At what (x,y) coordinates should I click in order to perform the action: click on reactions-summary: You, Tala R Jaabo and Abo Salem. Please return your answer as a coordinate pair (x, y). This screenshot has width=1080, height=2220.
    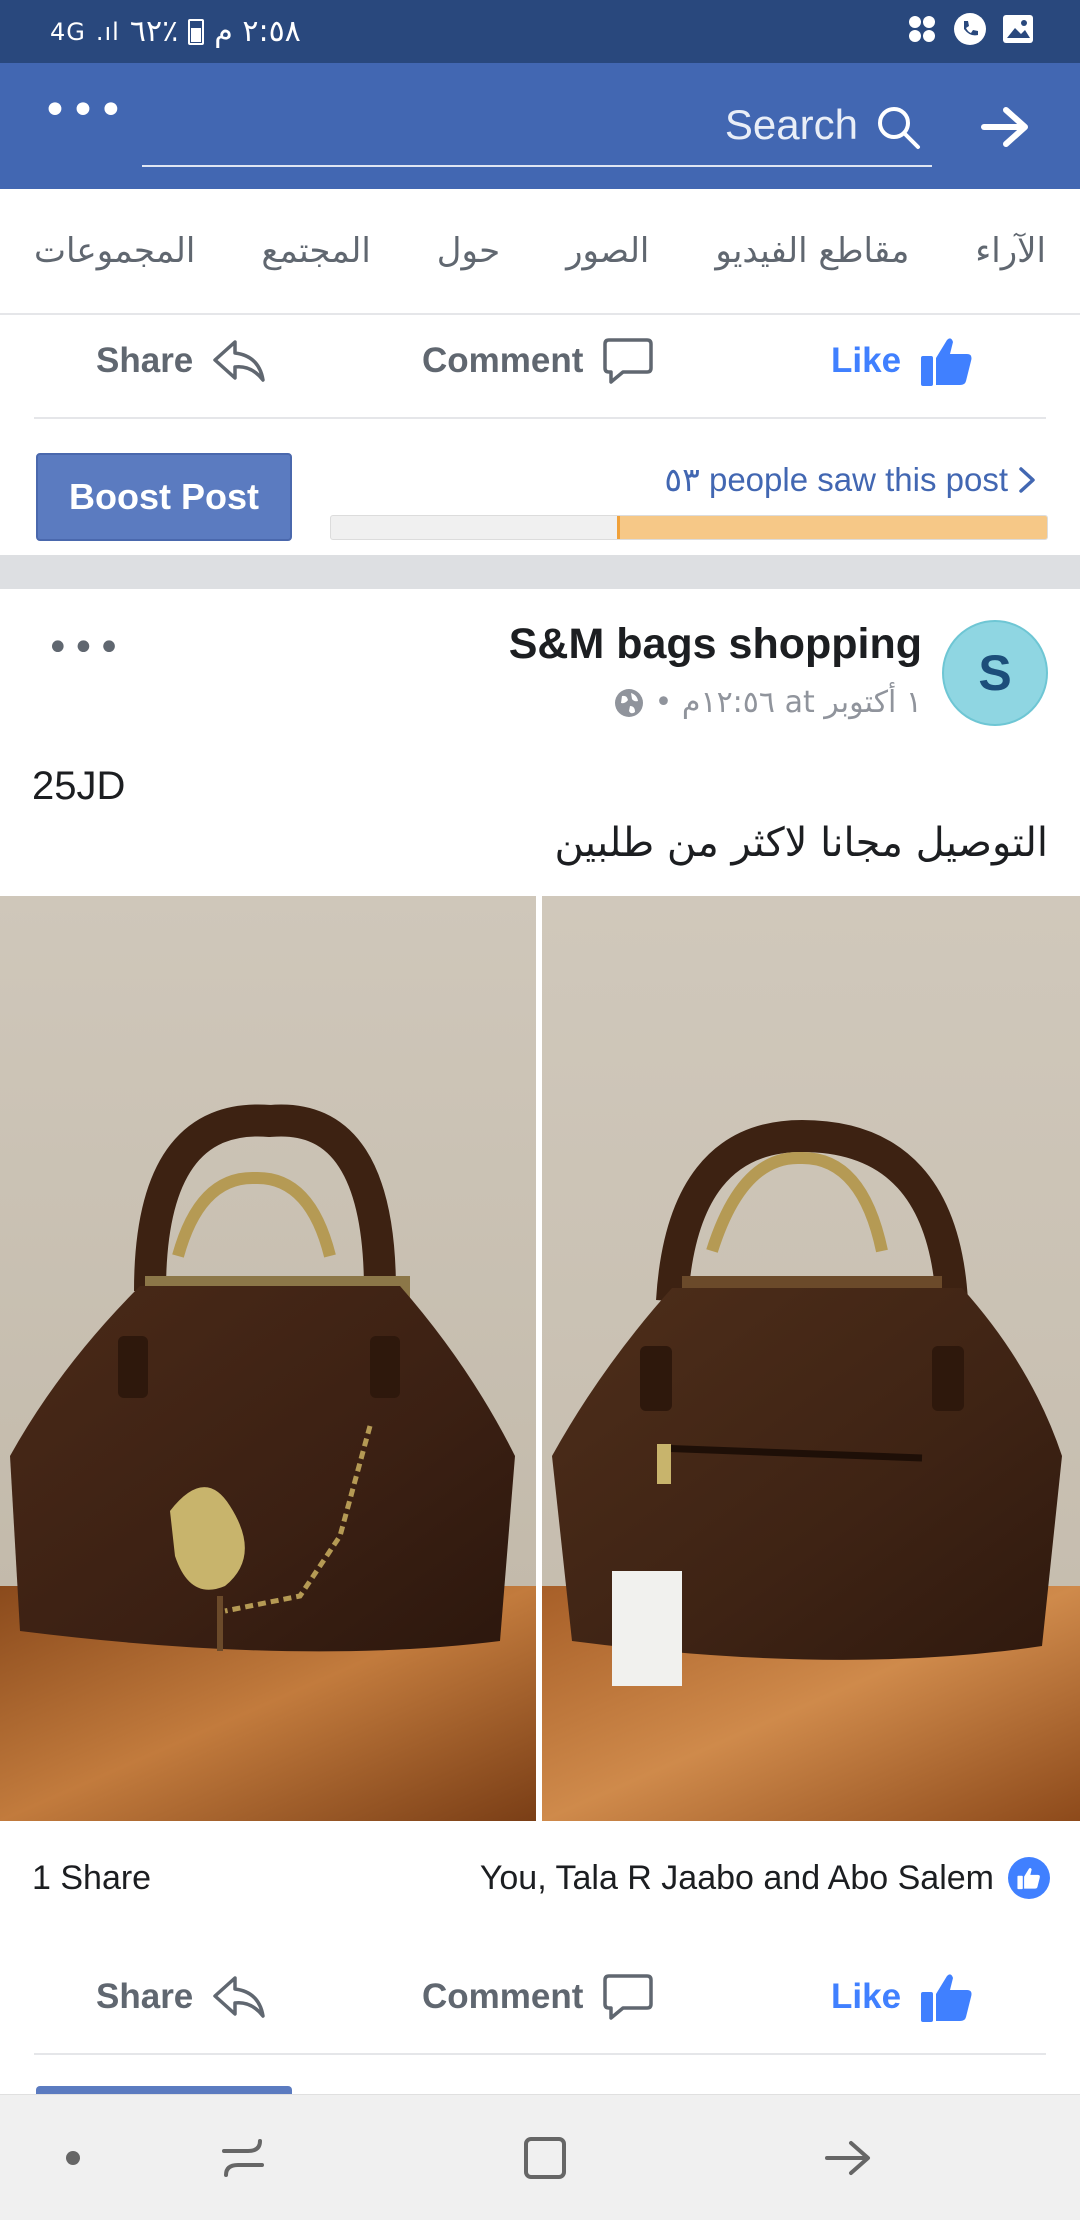
    Looking at the image, I should click on (765, 1878).